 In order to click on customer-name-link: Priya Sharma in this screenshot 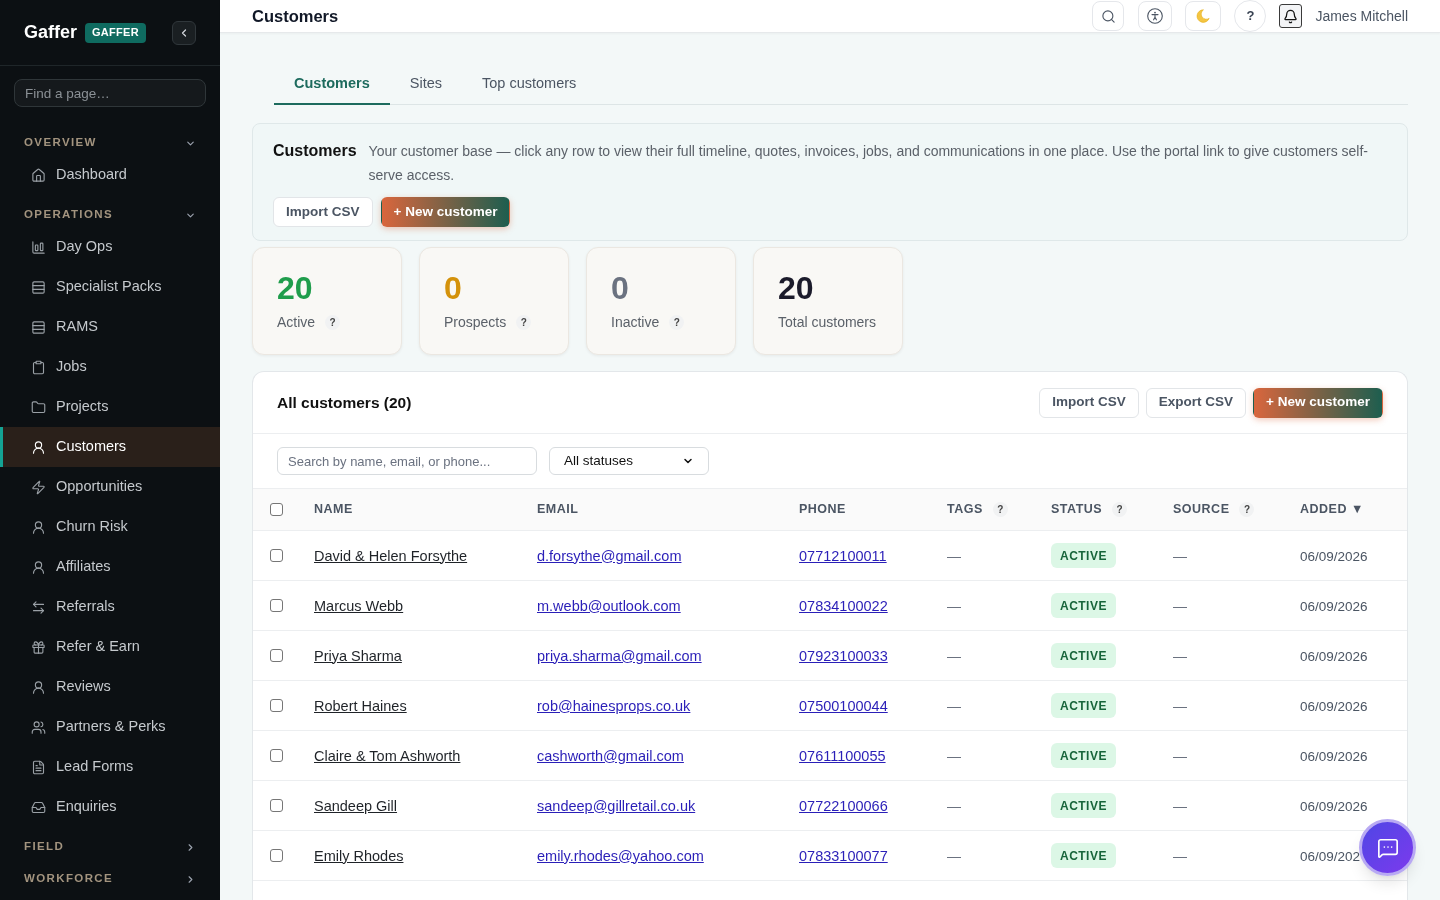, I will do `click(358, 655)`.